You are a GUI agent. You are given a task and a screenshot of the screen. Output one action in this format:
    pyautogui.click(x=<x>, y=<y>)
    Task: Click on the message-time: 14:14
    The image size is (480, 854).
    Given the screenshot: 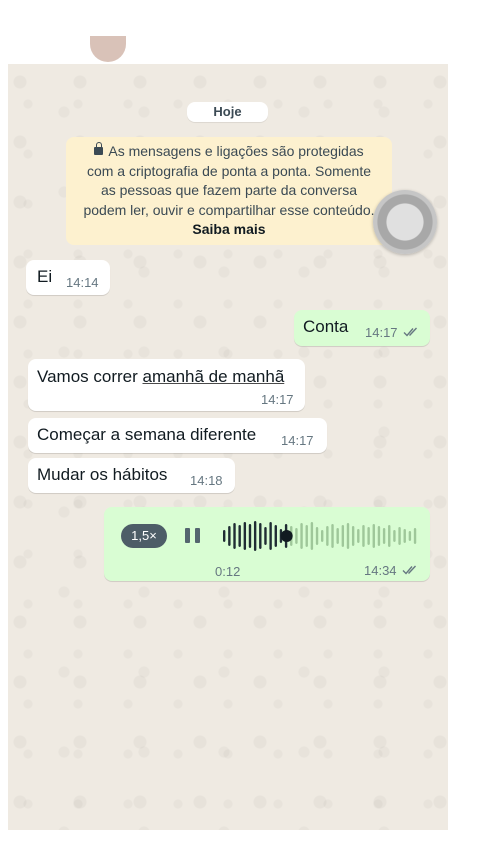 What is the action you would take?
    pyautogui.click(x=82, y=282)
    